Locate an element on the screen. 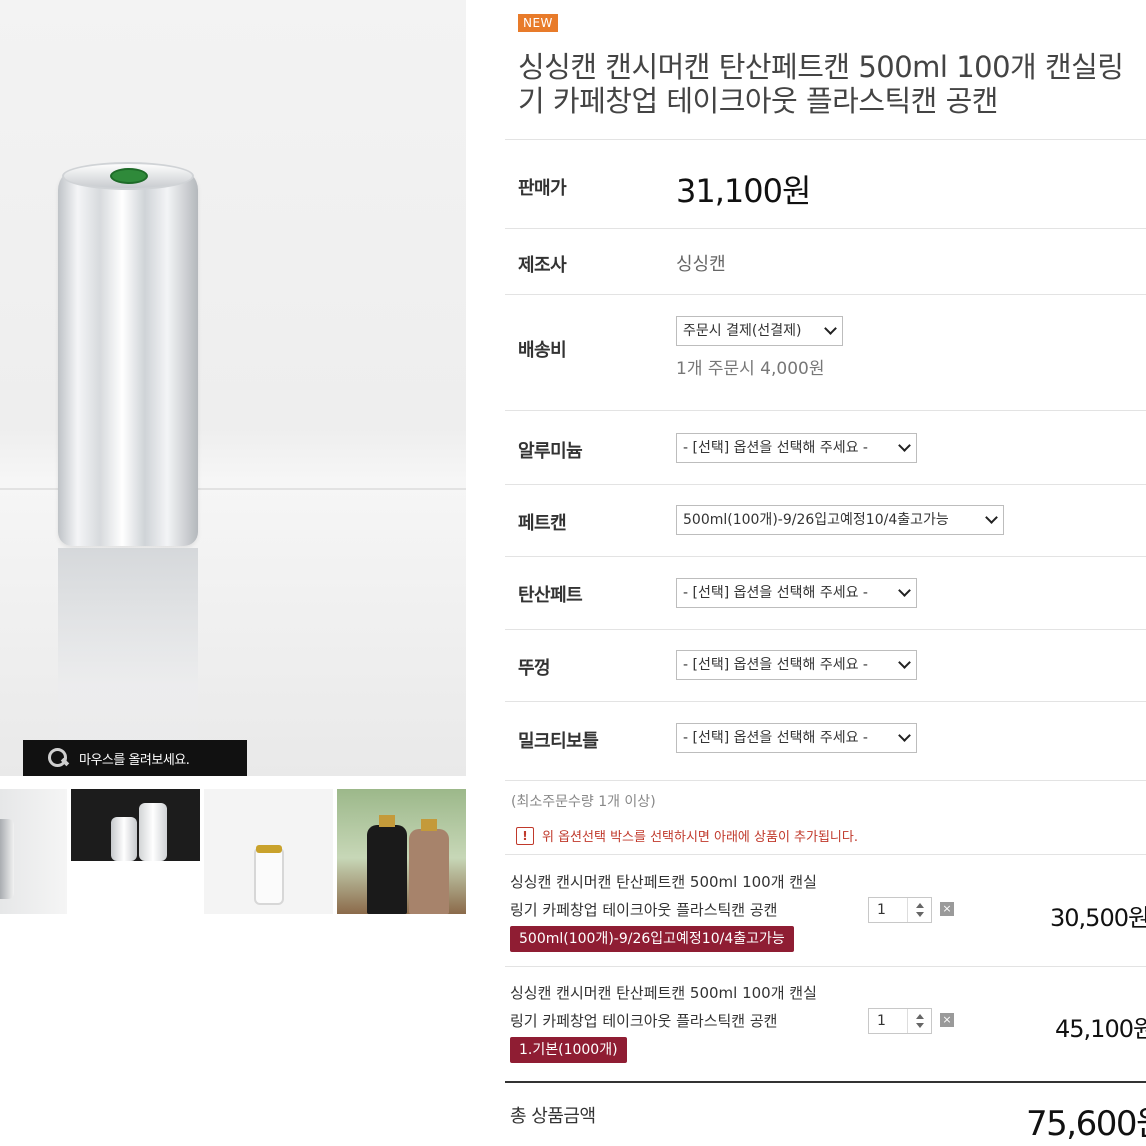  price-value: 31,100원 is located at coordinates (743, 191).